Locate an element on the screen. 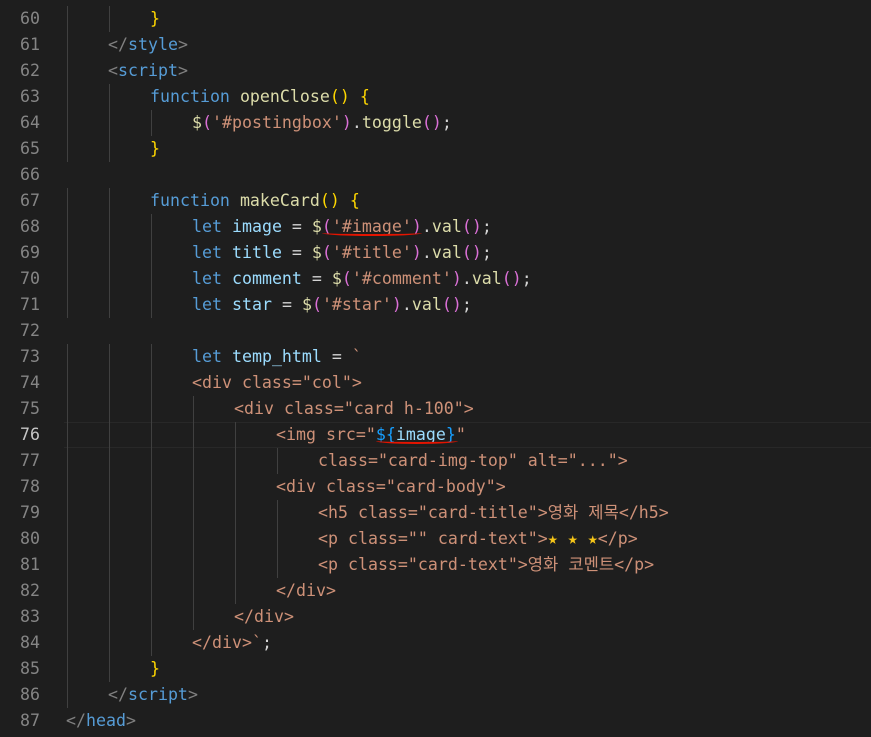 The width and height of the screenshot is (871, 737). line-number: 79 is located at coordinates (30, 512).